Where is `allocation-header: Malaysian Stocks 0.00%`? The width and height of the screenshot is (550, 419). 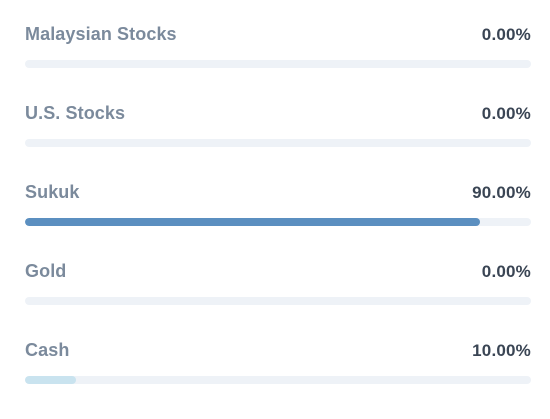 allocation-header: Malaysian Stocks 0.00% is located at coordinates (278, 38).